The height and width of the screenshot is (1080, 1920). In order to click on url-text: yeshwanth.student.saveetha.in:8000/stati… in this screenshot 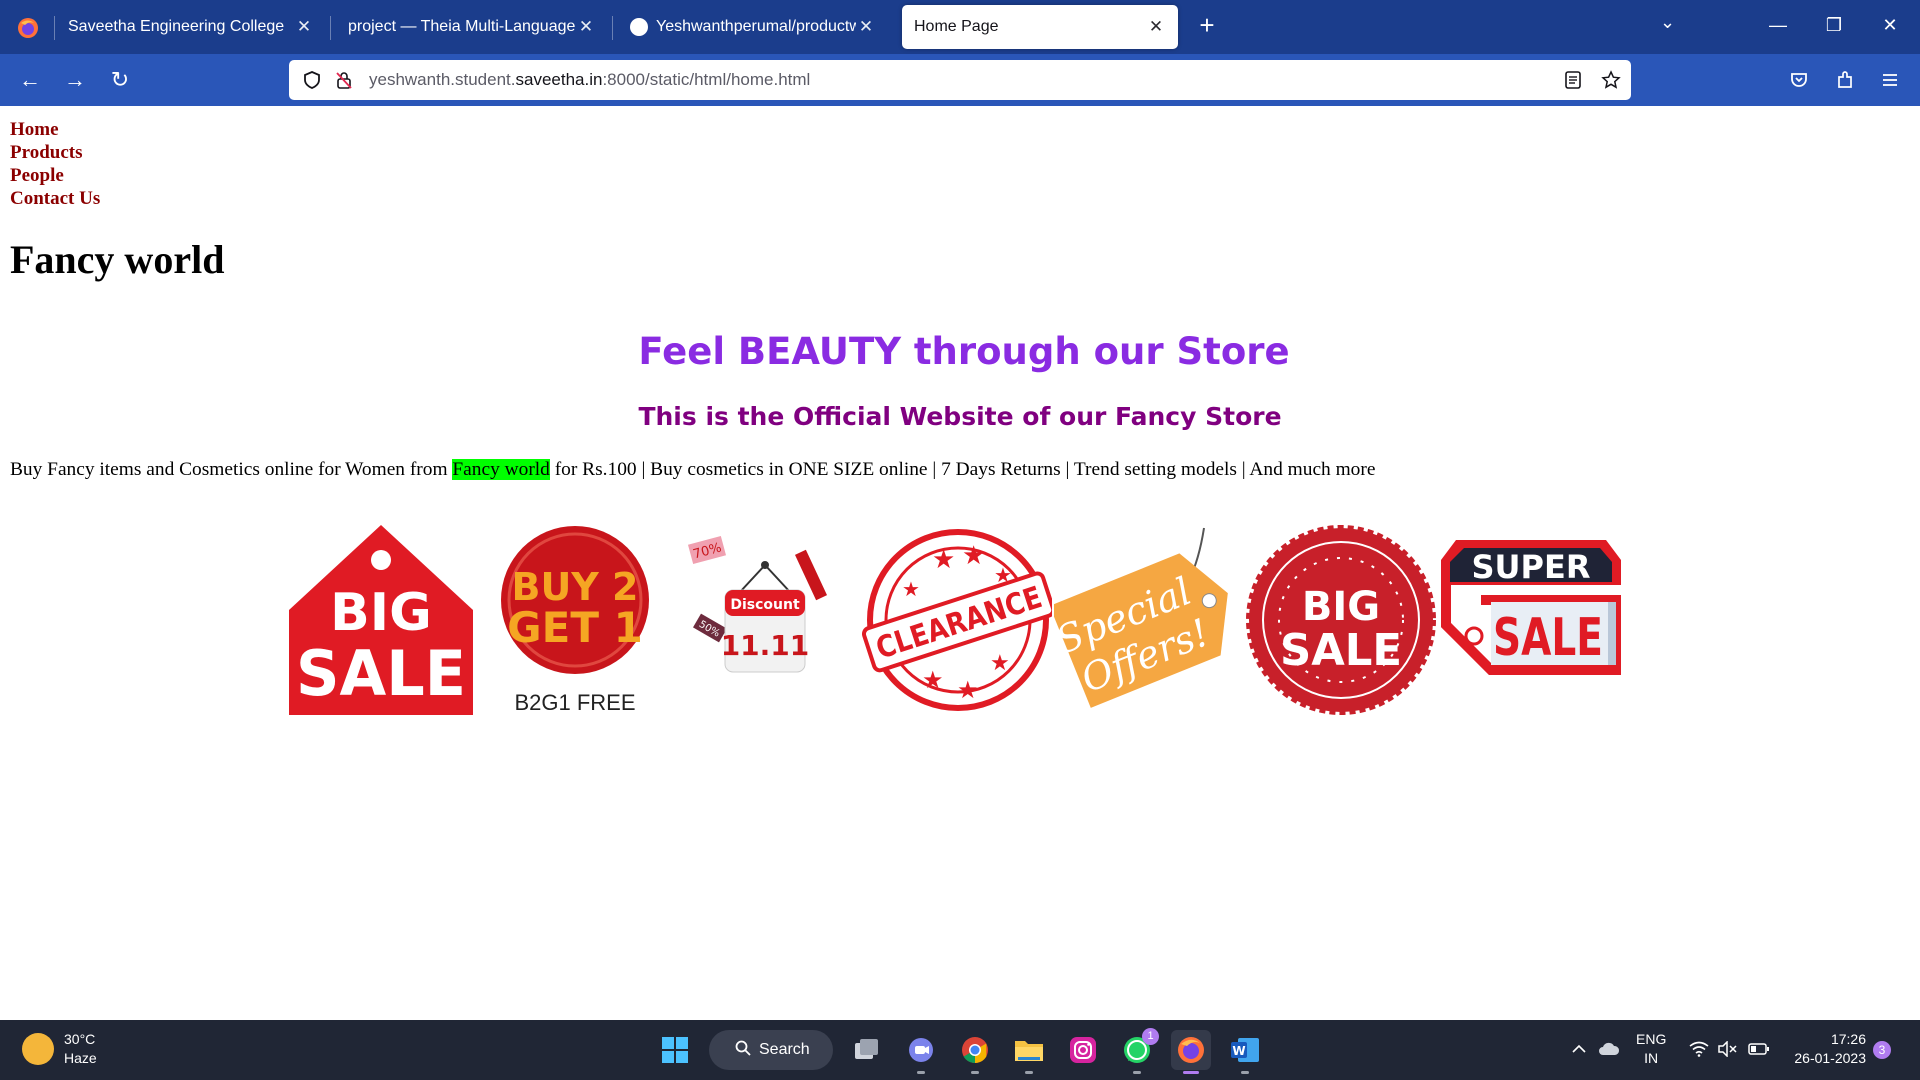, I will do `click(589, 80)`.